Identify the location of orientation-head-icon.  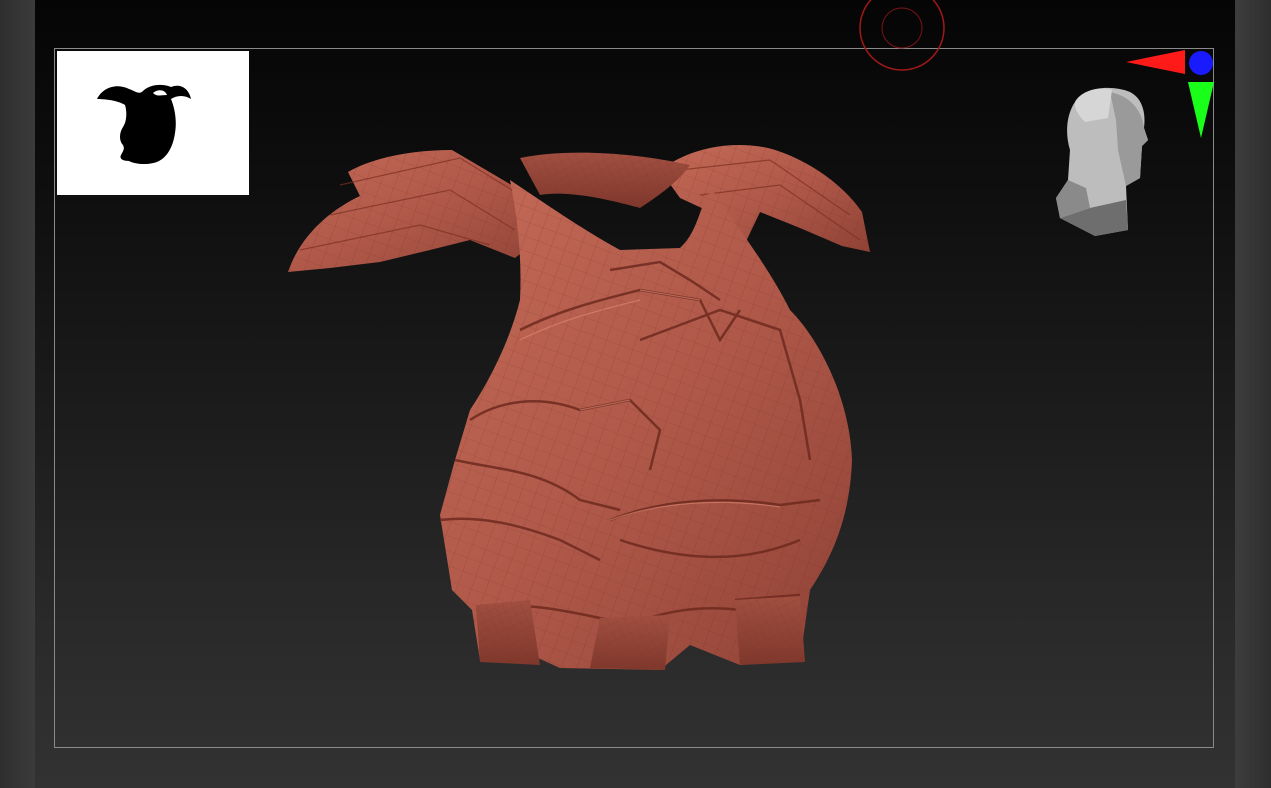
(1102, 161).